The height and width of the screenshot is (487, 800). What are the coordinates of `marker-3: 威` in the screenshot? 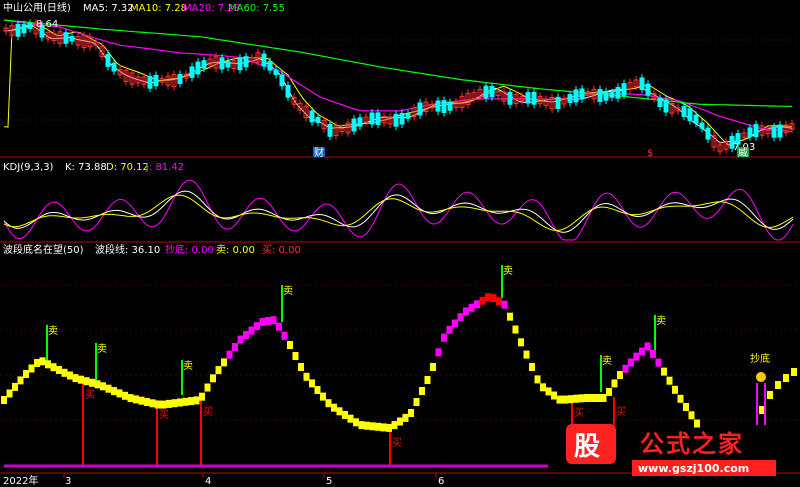 It's located at (743, 152).